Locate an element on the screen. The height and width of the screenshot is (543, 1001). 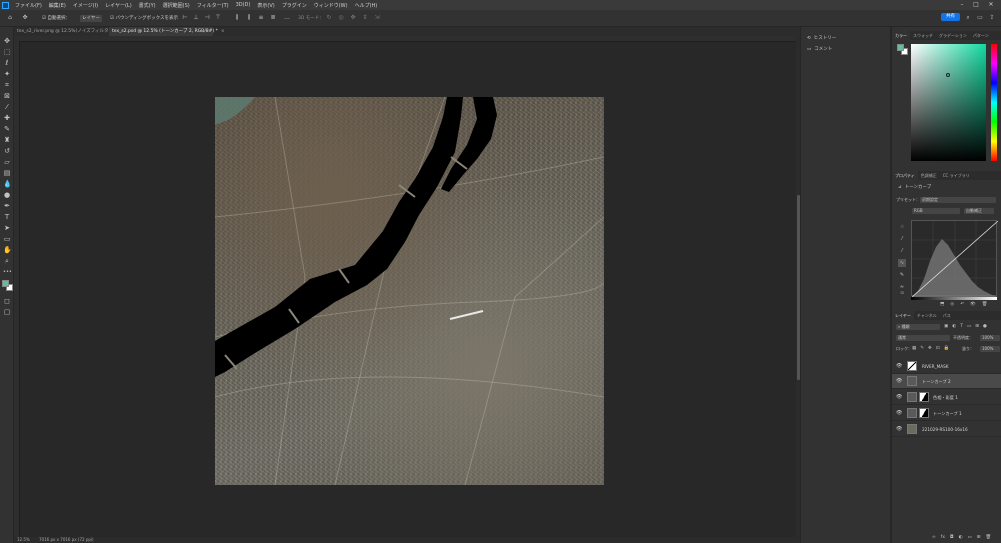
share-upload-icon: ⇪ is located at coordinates (992, 18).